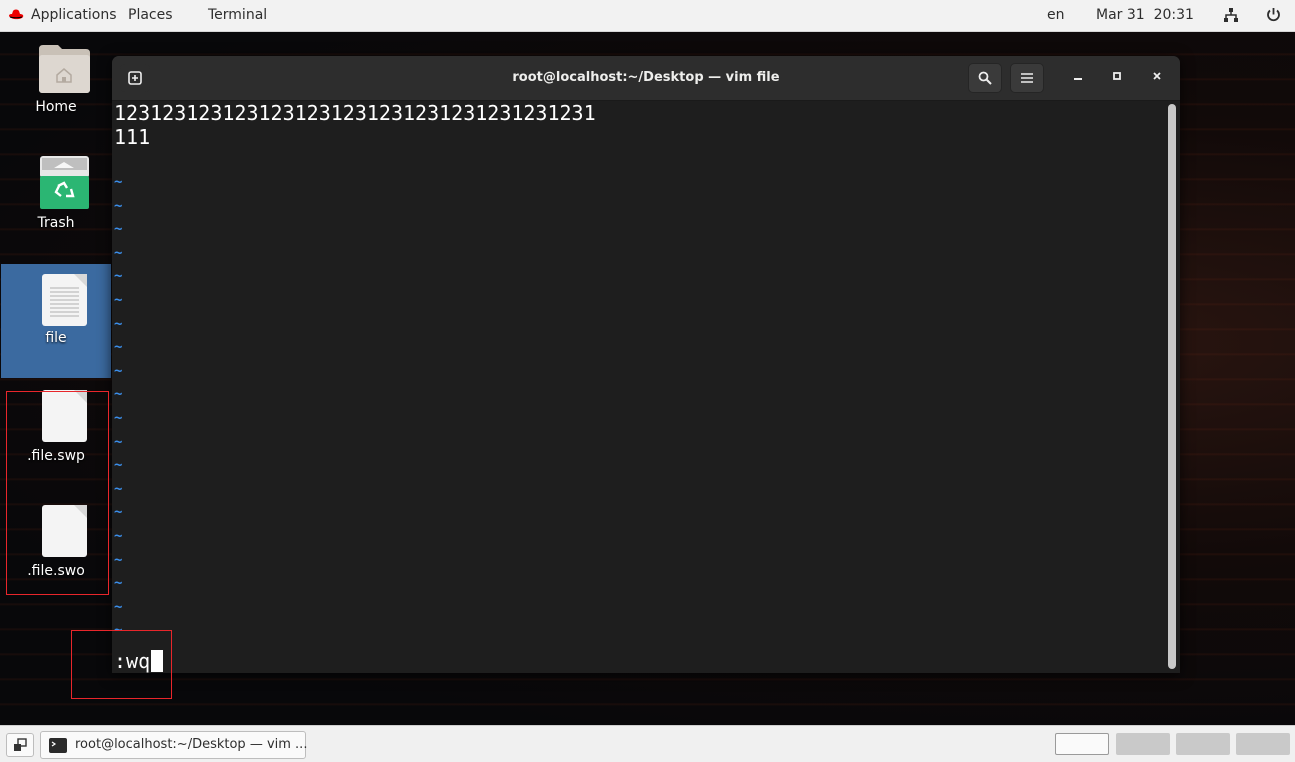  I want to click on hamburger-menu-icon, so click(1027, 78).